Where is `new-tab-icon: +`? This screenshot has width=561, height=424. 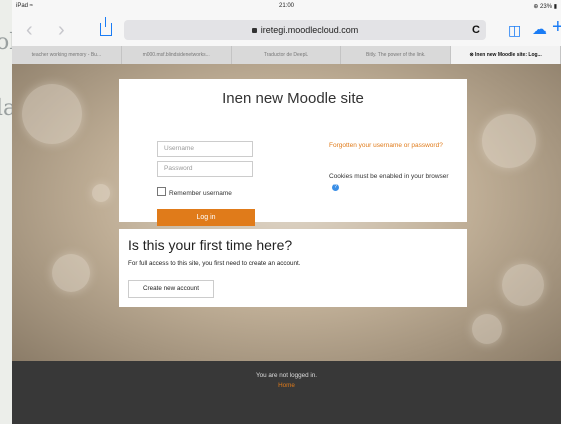 new-tab-icon: + is located at coordinates (556, 27).